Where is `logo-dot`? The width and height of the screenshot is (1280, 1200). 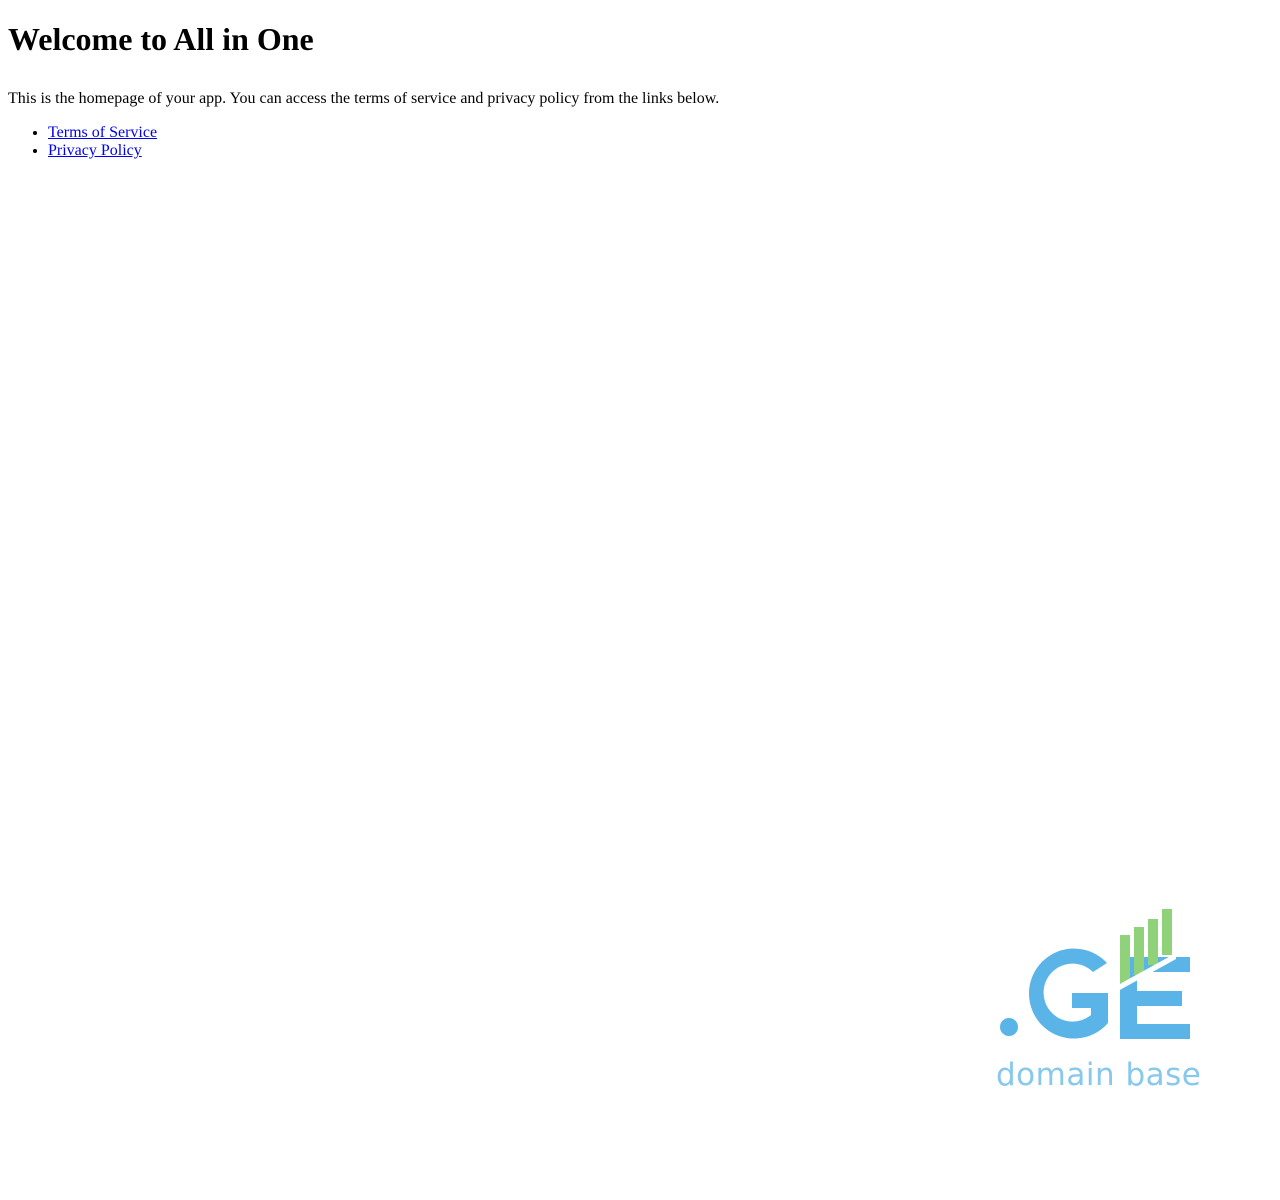
logo-dot is located at coordinates (1009, 1027).